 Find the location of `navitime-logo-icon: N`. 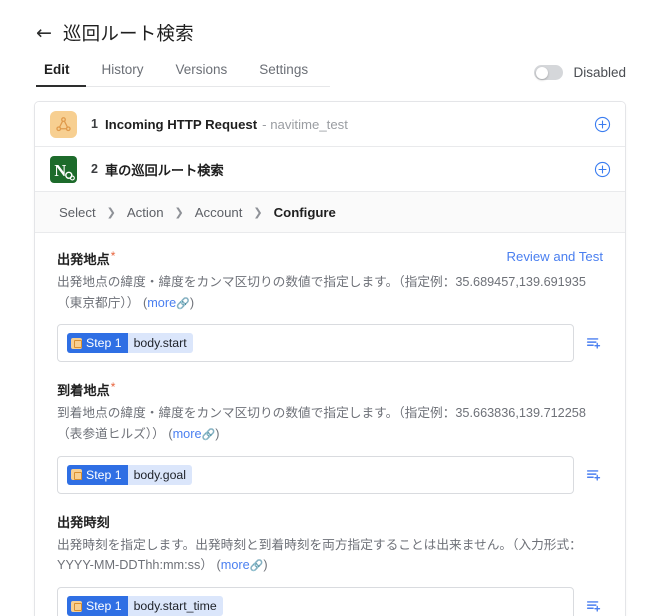

navitime-logo-icon: N is located at coordinates (63, 169).